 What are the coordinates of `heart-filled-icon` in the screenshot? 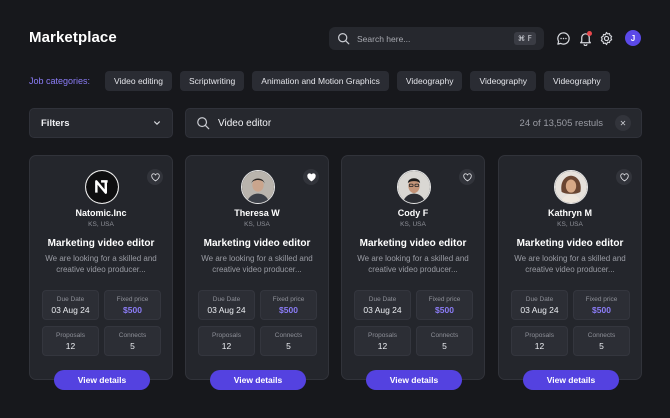 It's located at (311, 176).